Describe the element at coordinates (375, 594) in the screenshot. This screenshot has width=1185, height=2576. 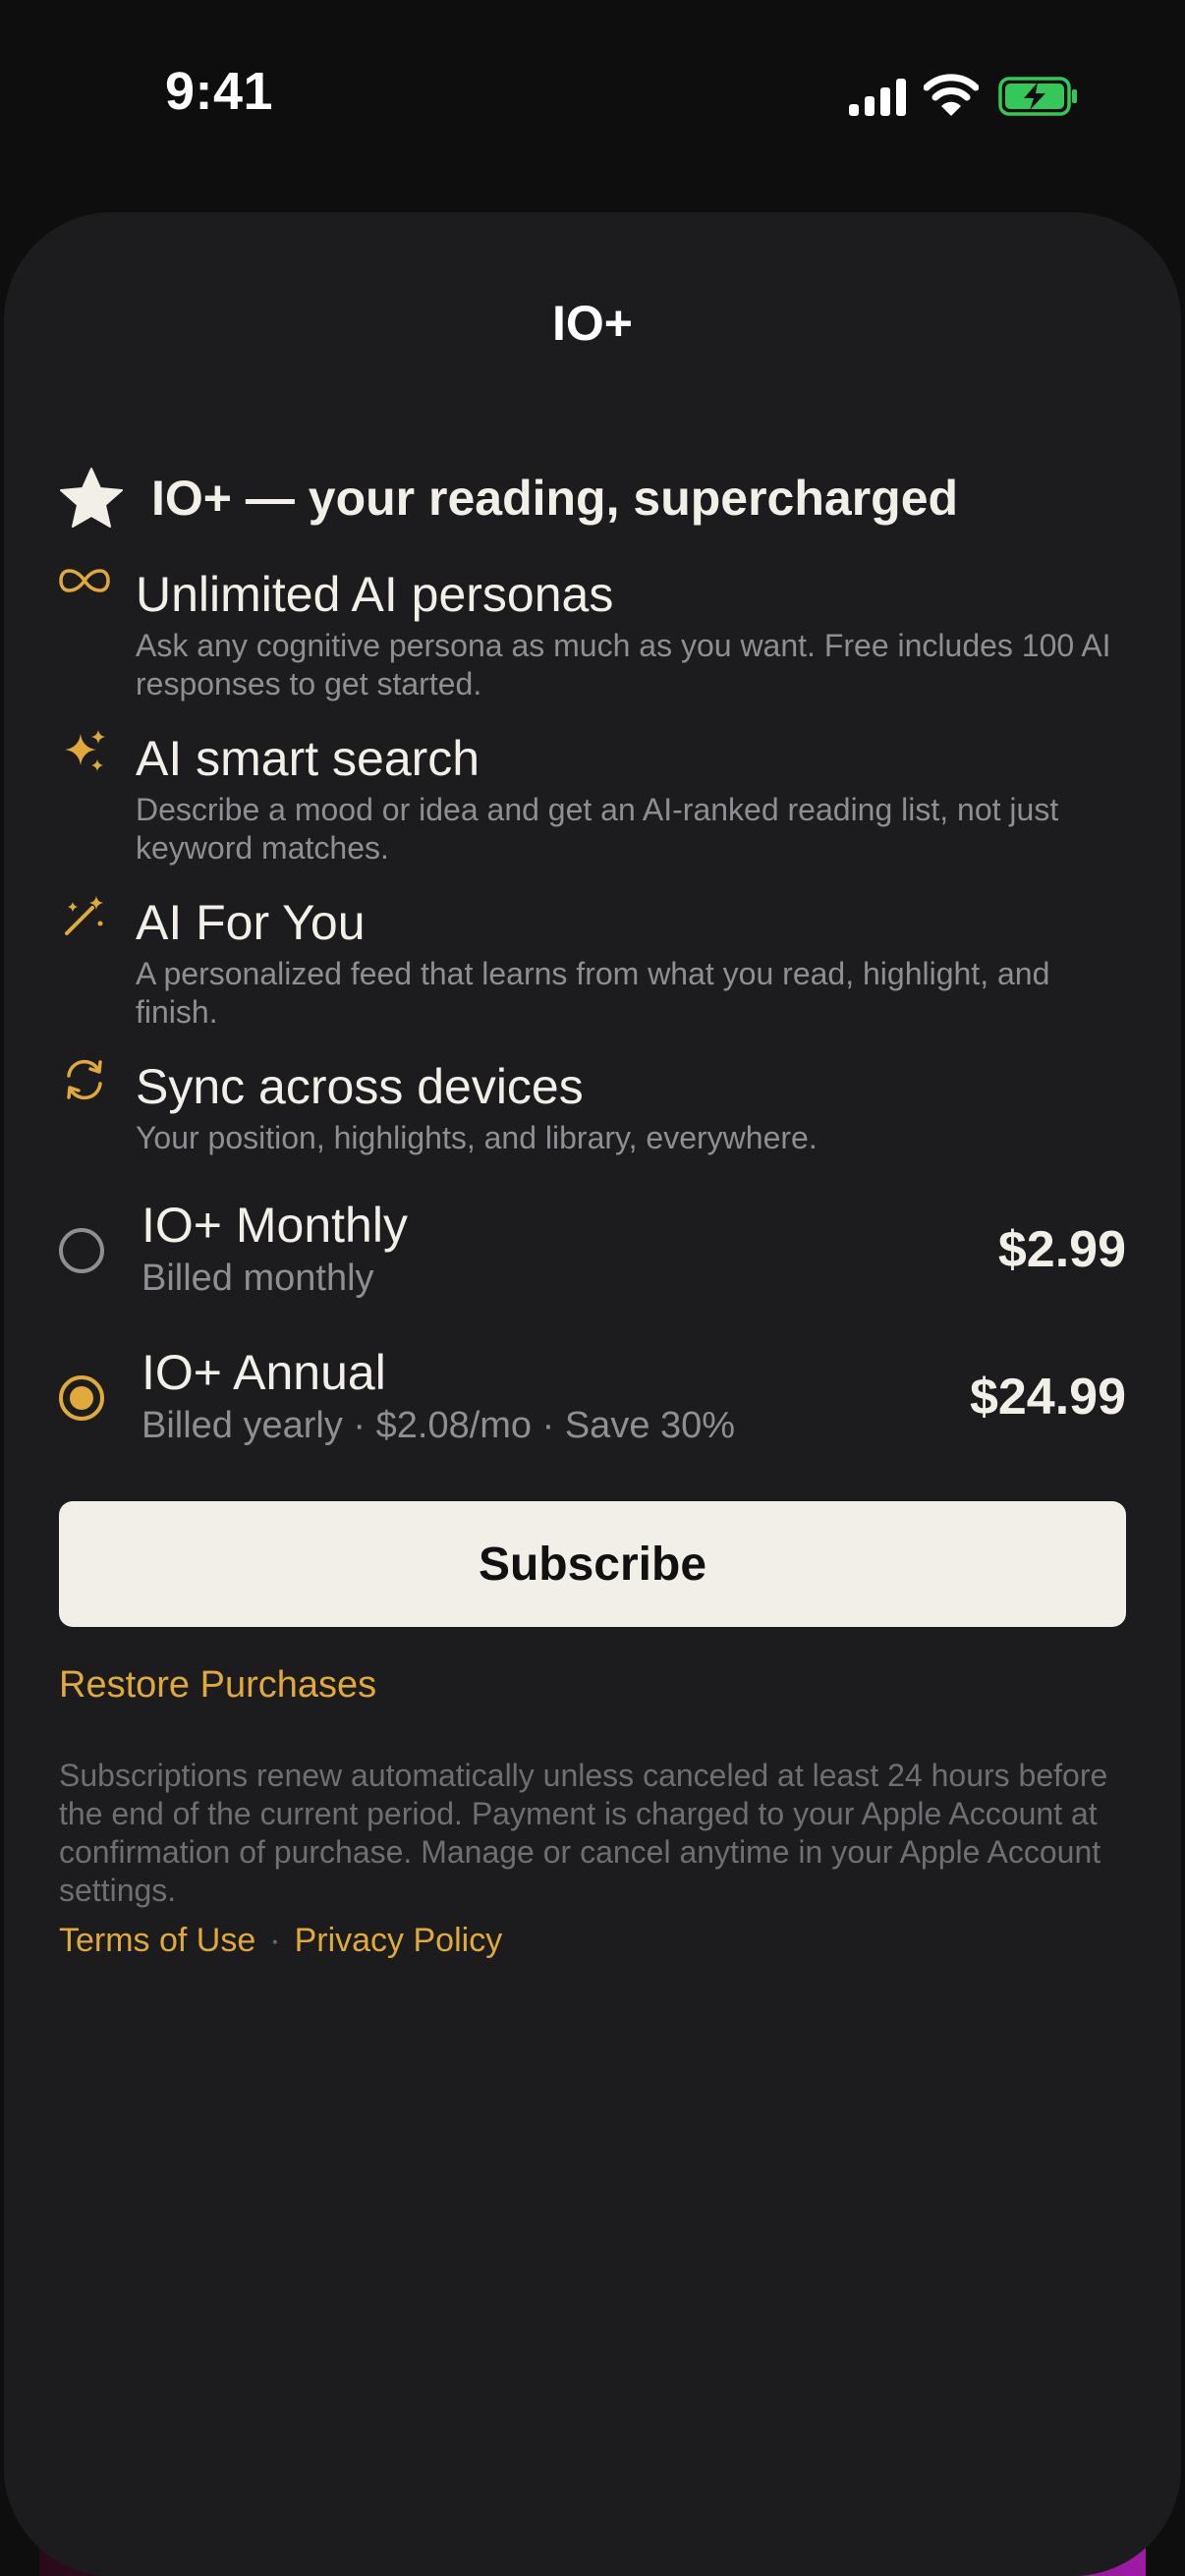
I see `feature-title: Unlimited AI personas` at that location.